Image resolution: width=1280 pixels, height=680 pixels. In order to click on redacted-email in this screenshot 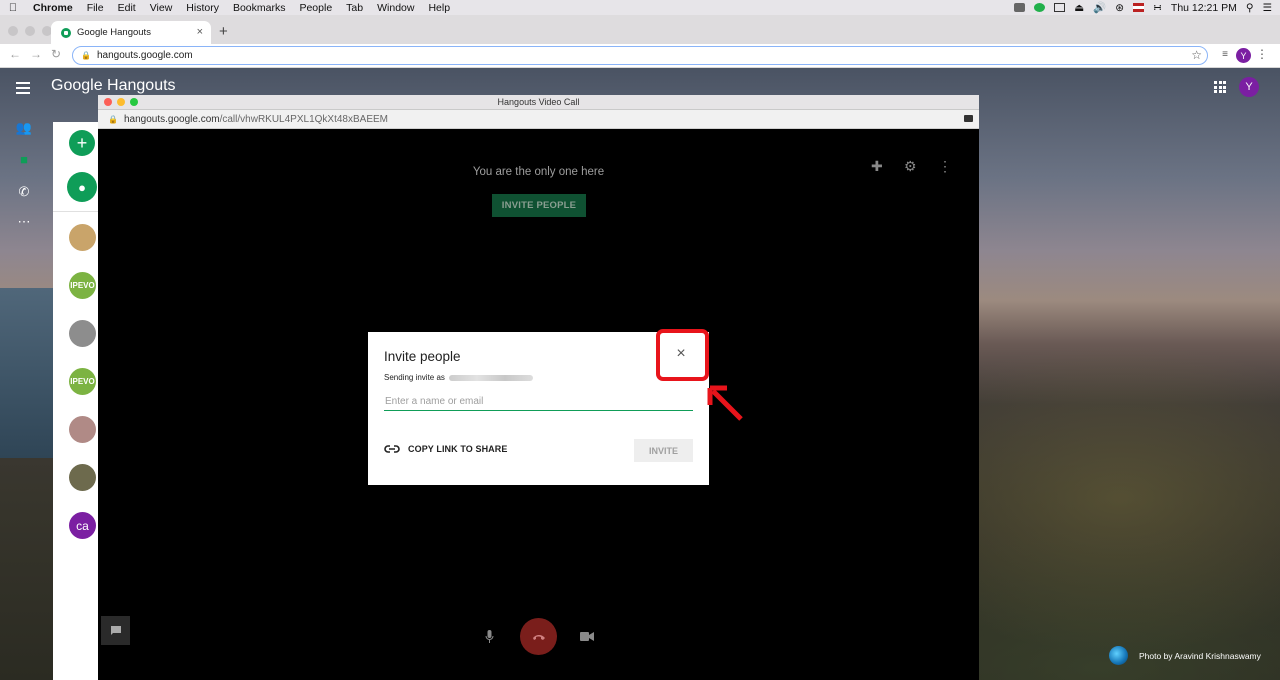, I will do `click(490, 377)`.